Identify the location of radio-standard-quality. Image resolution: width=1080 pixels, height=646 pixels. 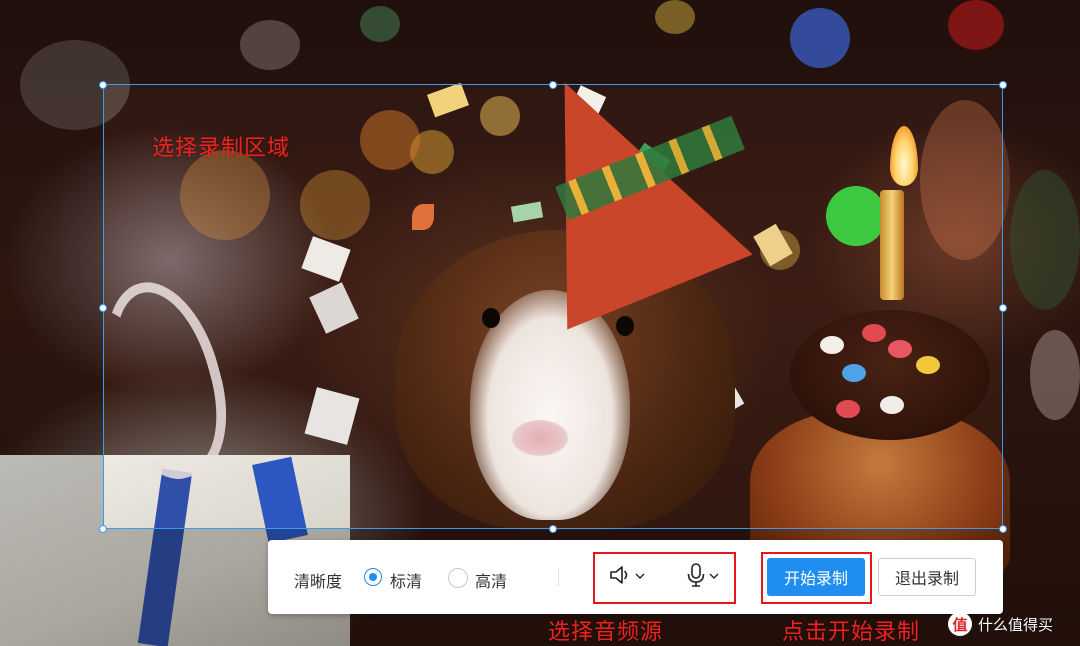
(373, 577).